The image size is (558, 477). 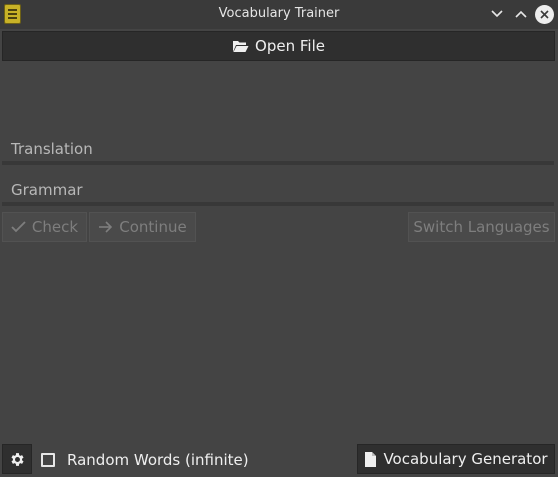 I want to click on random-words-checkbox, so click(x=48, y=460).